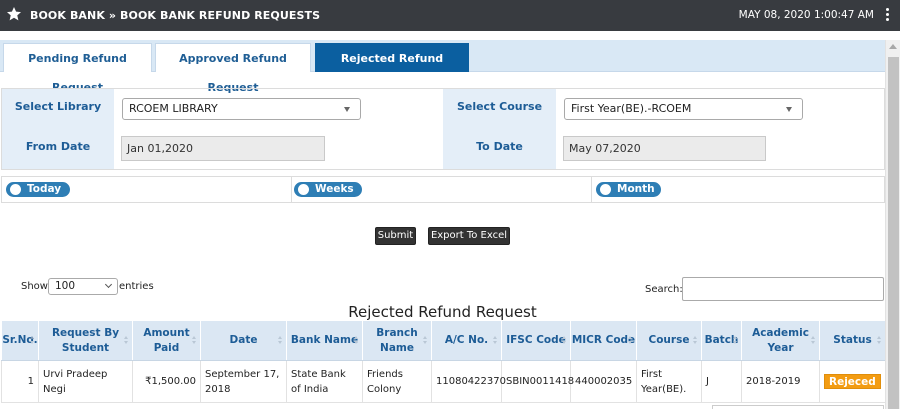  I want to click on period-radio-row: Today Weeks Month, so click(443, 189).